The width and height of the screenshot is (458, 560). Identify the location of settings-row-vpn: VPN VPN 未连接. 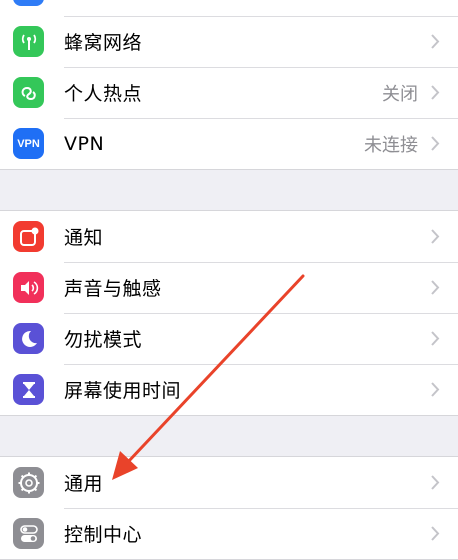
(229, 143).